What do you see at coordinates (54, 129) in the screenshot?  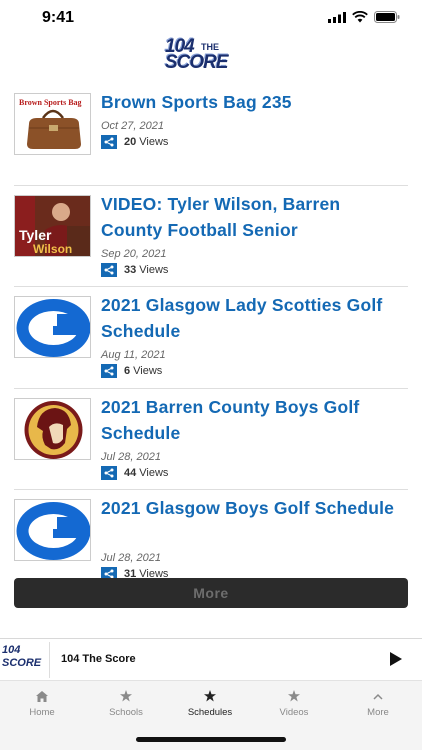 I see `bag-image` at bounding box center [54, 129].